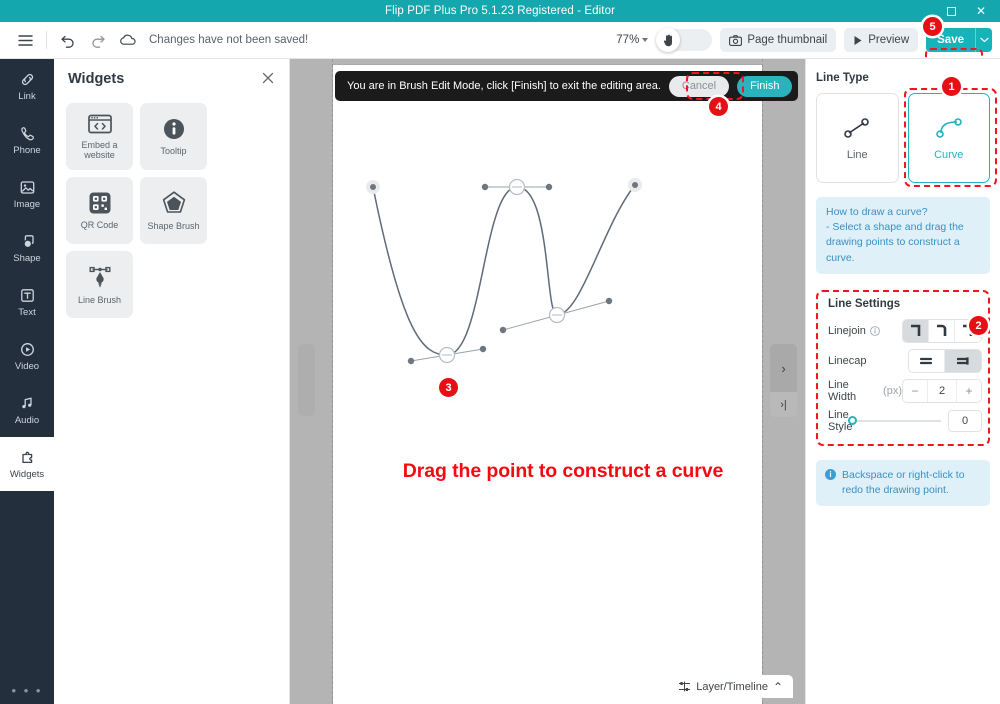 This screenshot has height=704, width=1000. I want to click on line-style-row: Line Style 0, so click(903, 421).